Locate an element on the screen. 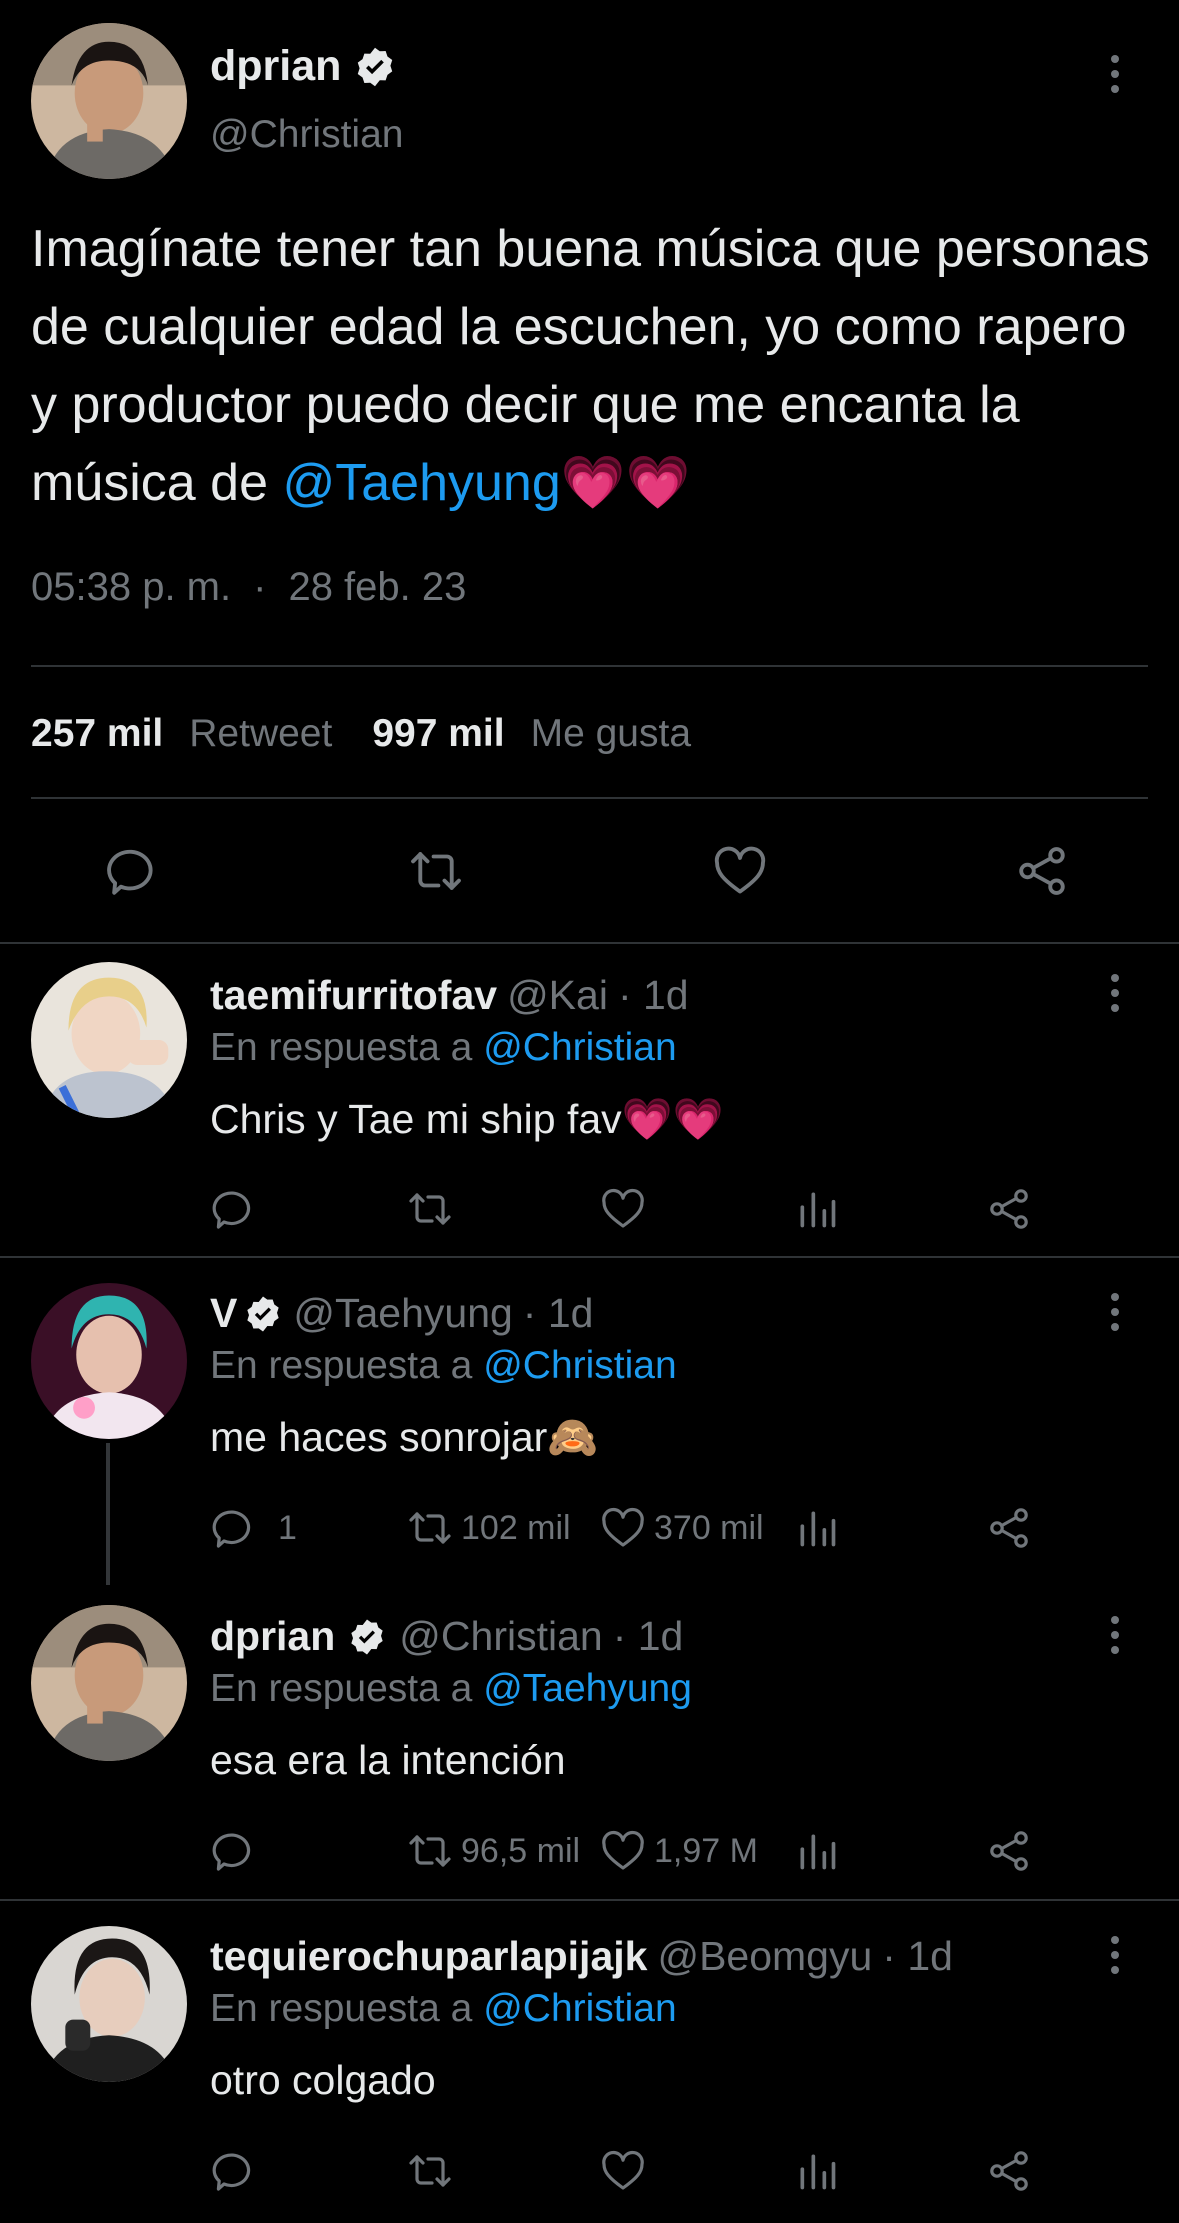  tweet-time: 05:38 p. m. is located at coordinates (131, 587).